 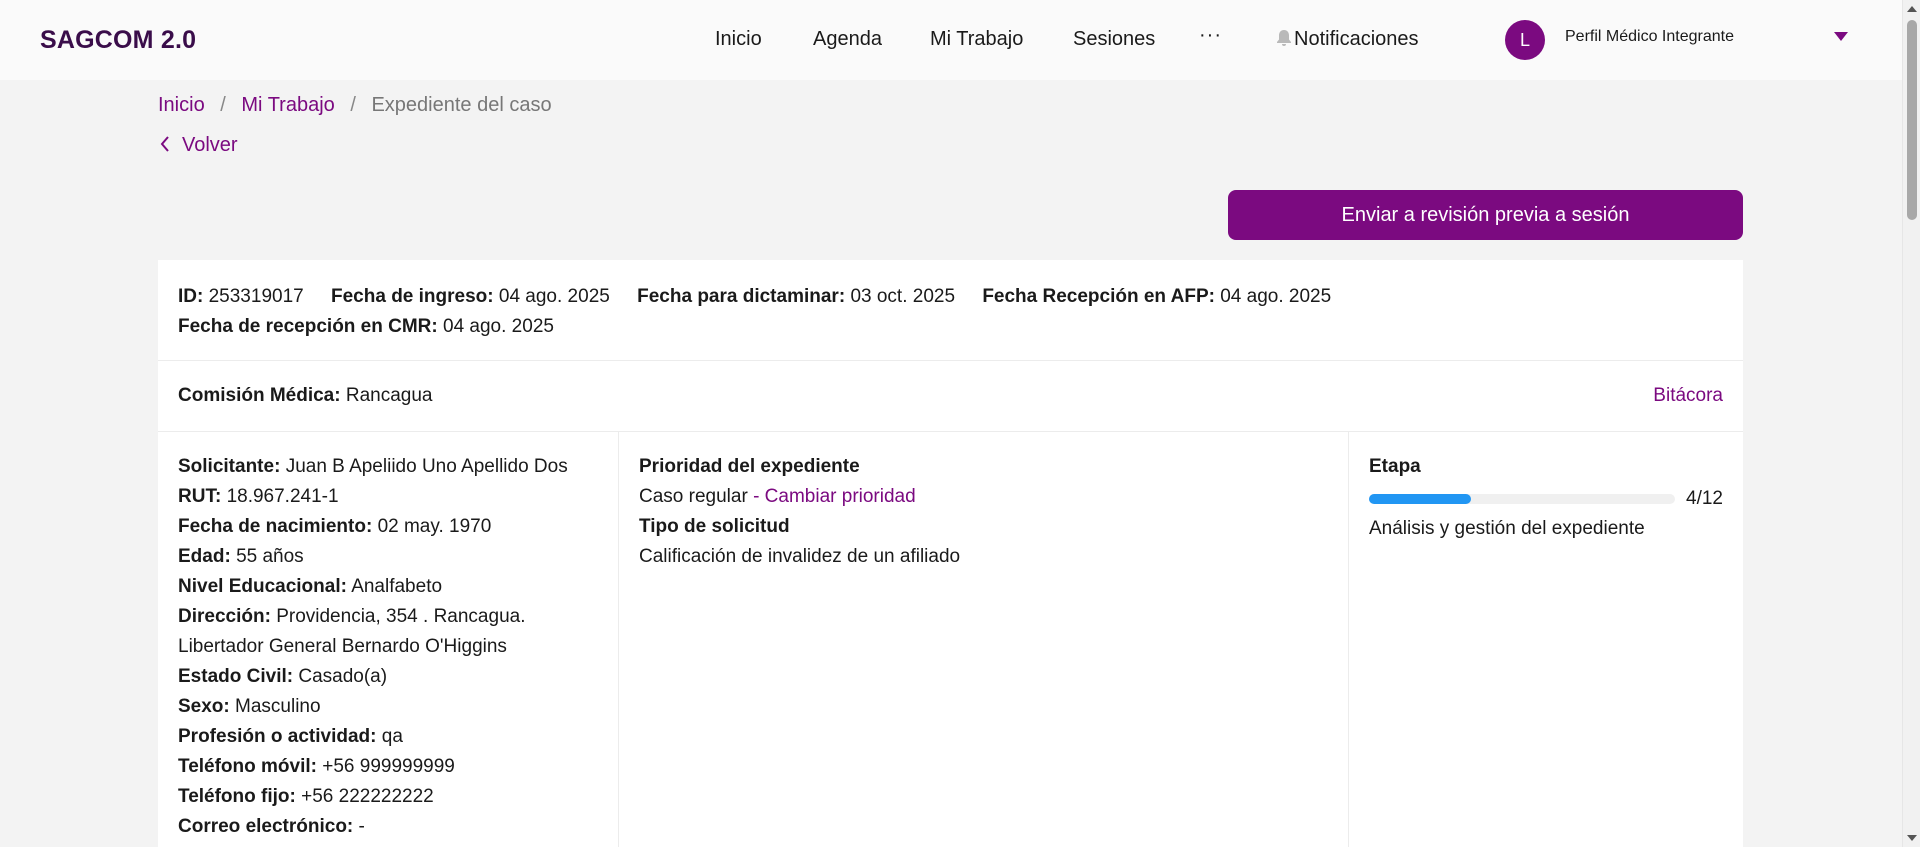 What do you see at coordinates (1485, 215) in the screenshot?
I see `send-to-review-button: Enviar a revisión previa a sesión` at bounding box center [1485, 215].